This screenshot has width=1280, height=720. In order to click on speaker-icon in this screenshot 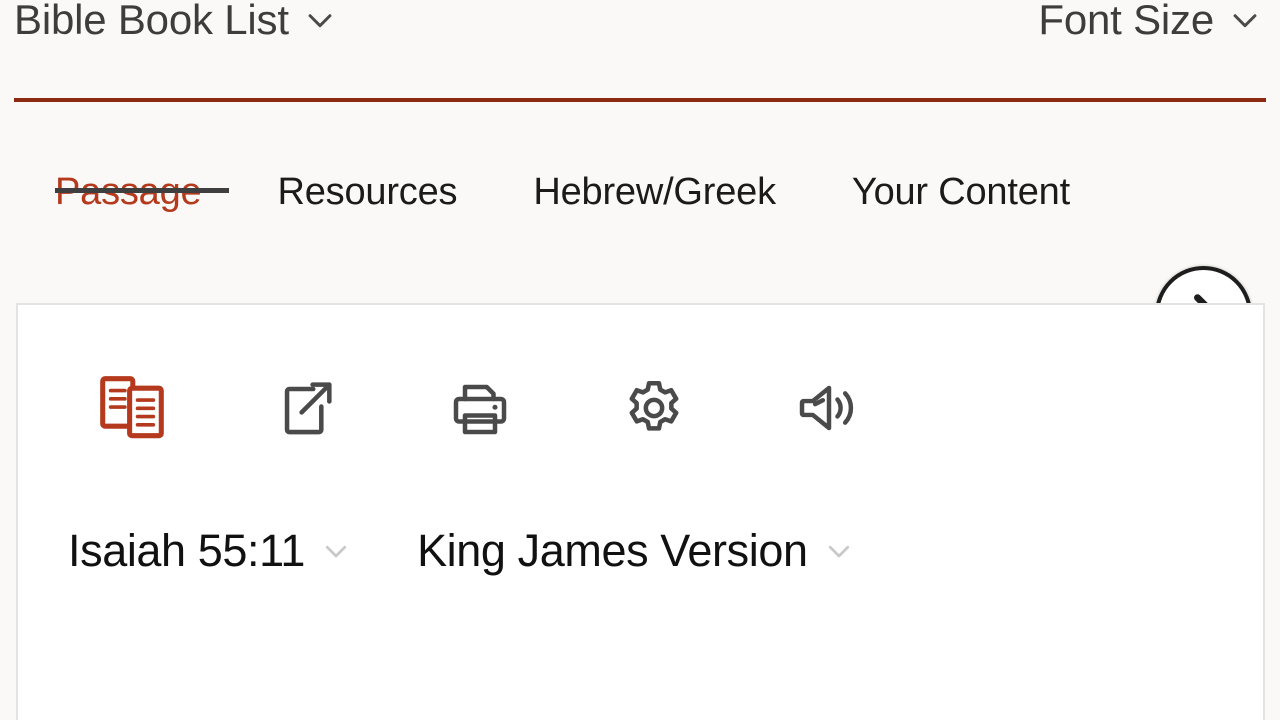, I will do `click(829, 408)`.